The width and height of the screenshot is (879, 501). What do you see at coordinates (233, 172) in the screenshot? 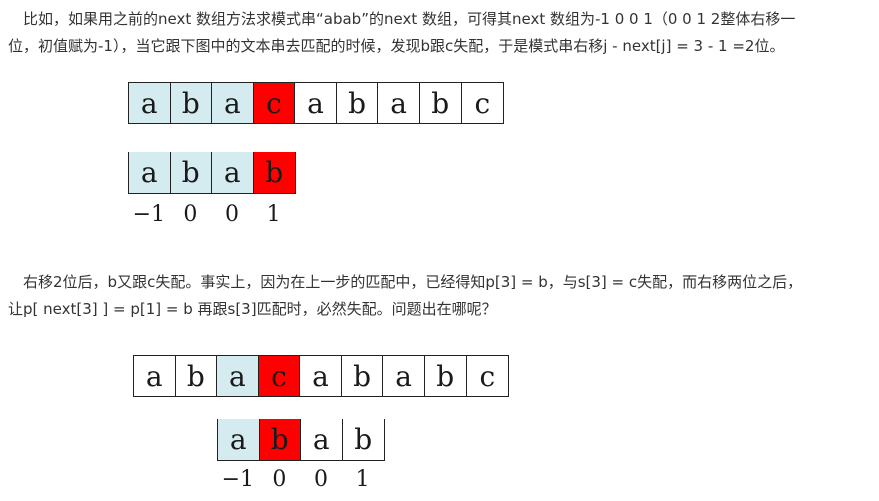
I see `pattern-1-cell-2: a` at bounding box center [233, 172].